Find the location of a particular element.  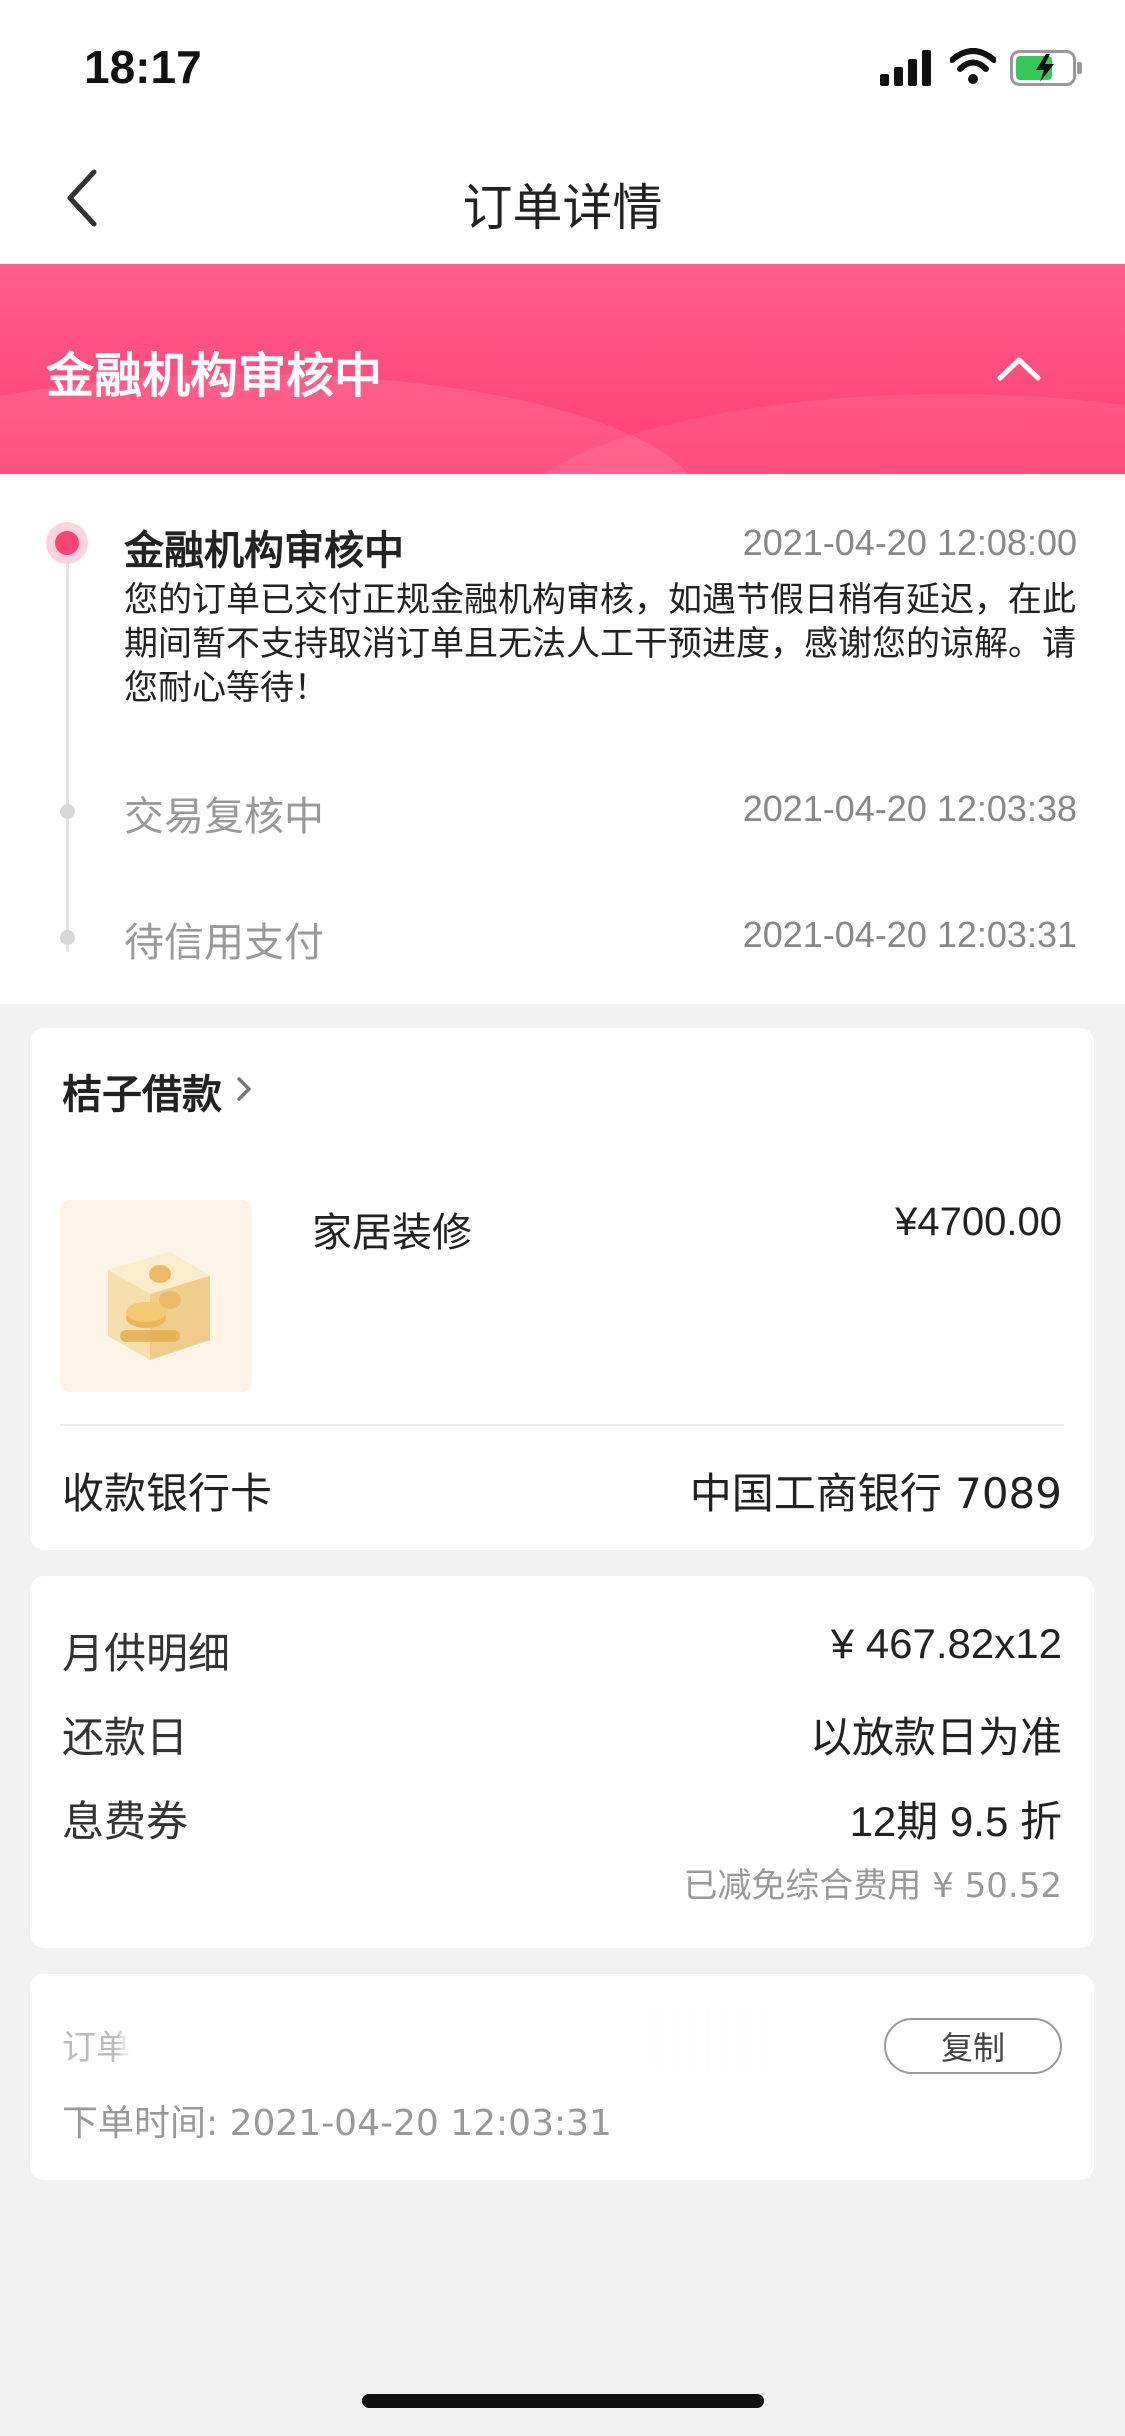

coupon-savings-note: 已减免综合费用 ¥ 50.52 is located at coordinates (872, 1886).